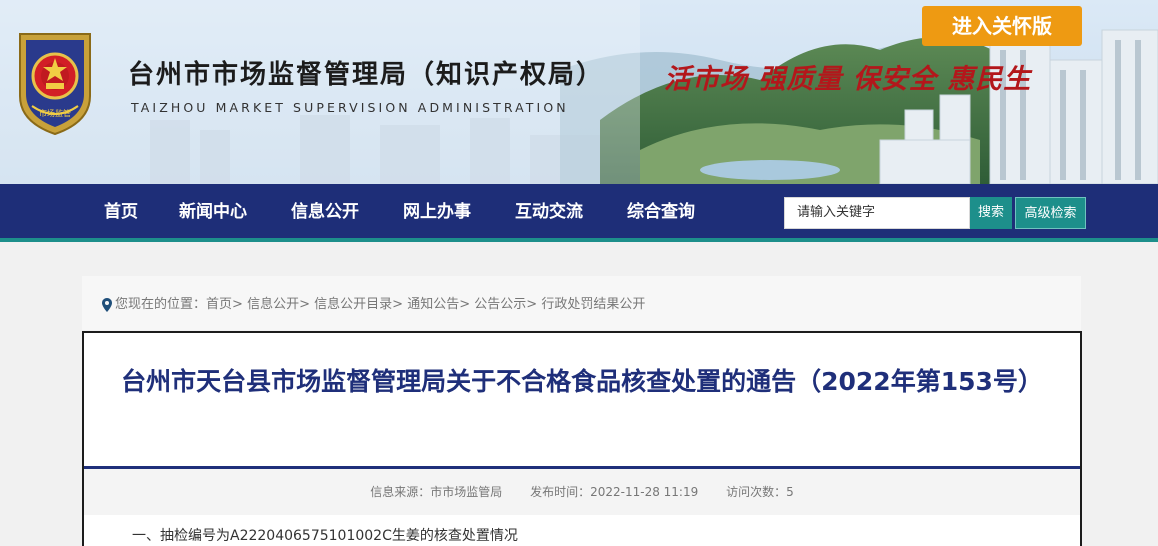 This screenshot has width=1158, height=546. I want to click on site-slogan: 活市场 强质量 保安全 惠民生, so click(848, 79).